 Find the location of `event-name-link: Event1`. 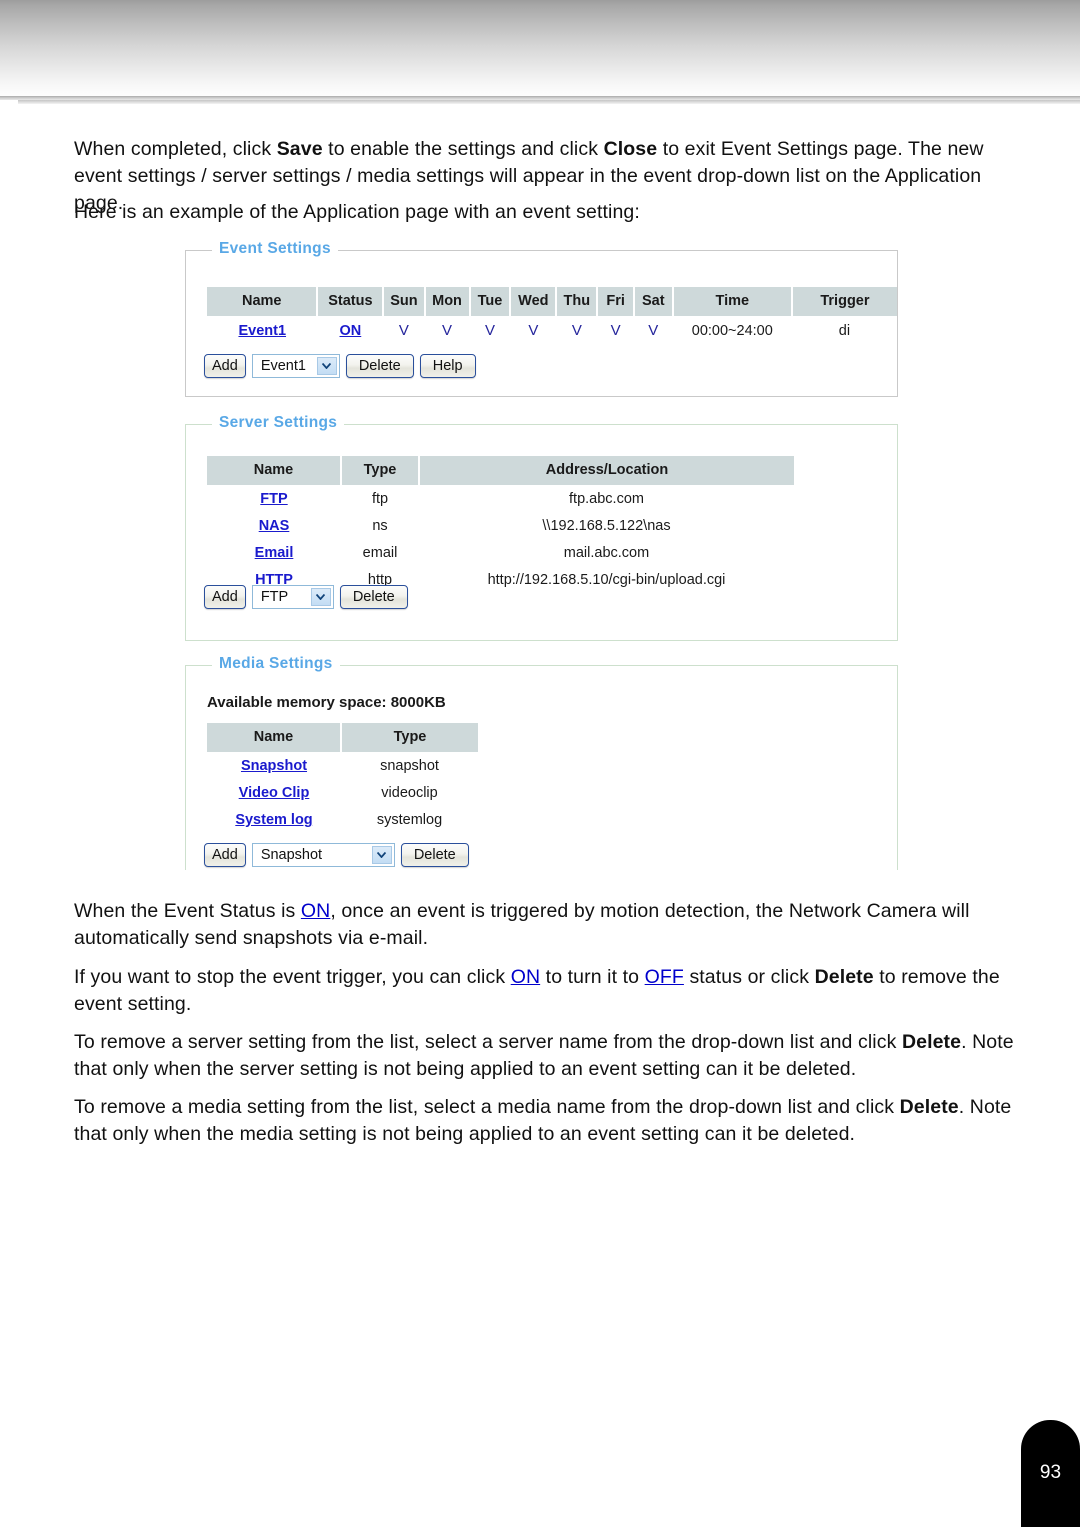

event-name-link: Event1 is located at coordinates (262, 331).